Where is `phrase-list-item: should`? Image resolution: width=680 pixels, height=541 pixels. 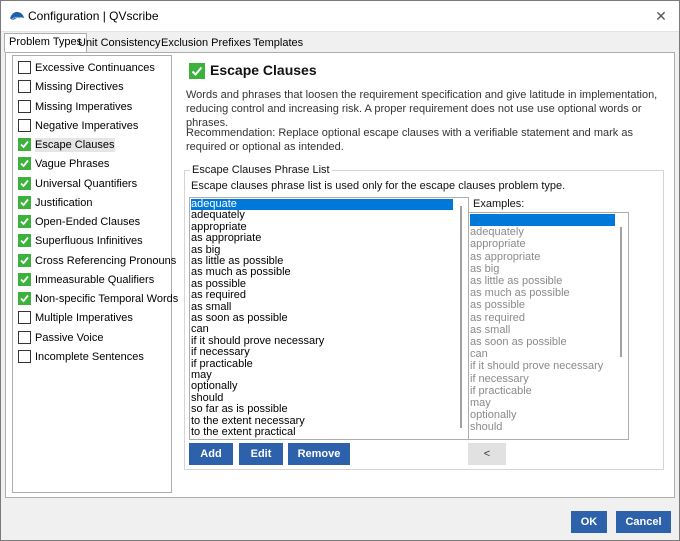
phrase-list-item: should is located at coordinates (322, 398).